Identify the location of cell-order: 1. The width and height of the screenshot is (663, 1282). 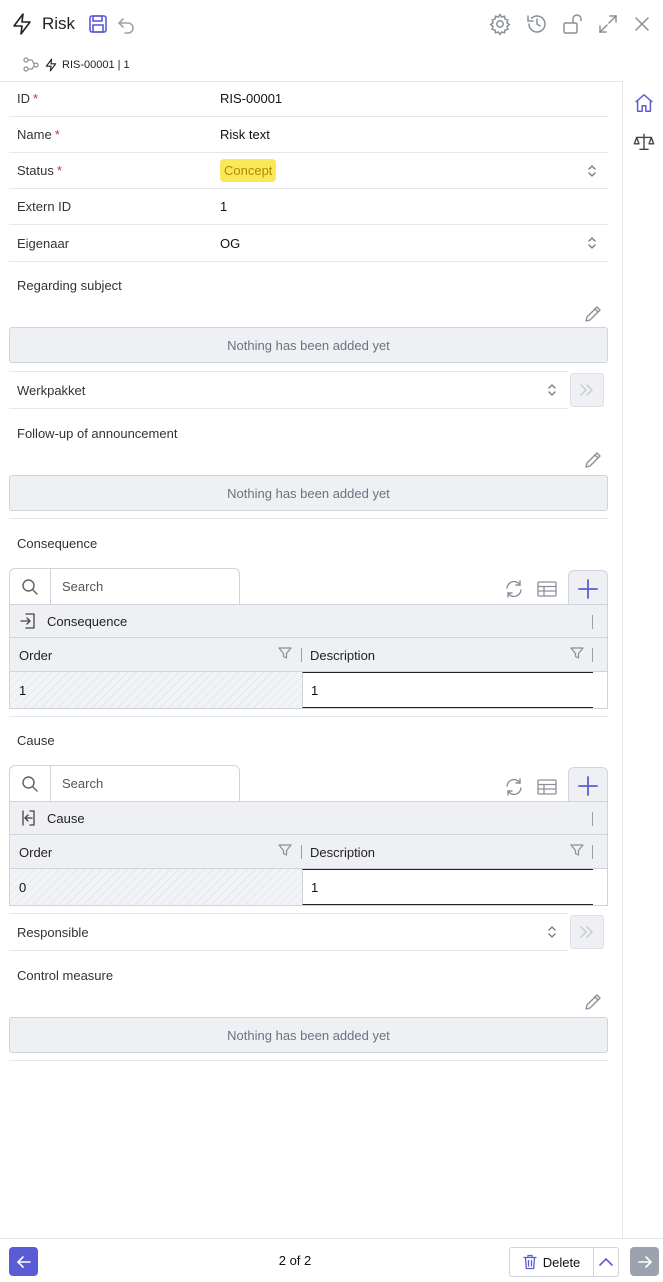
(156, 690).